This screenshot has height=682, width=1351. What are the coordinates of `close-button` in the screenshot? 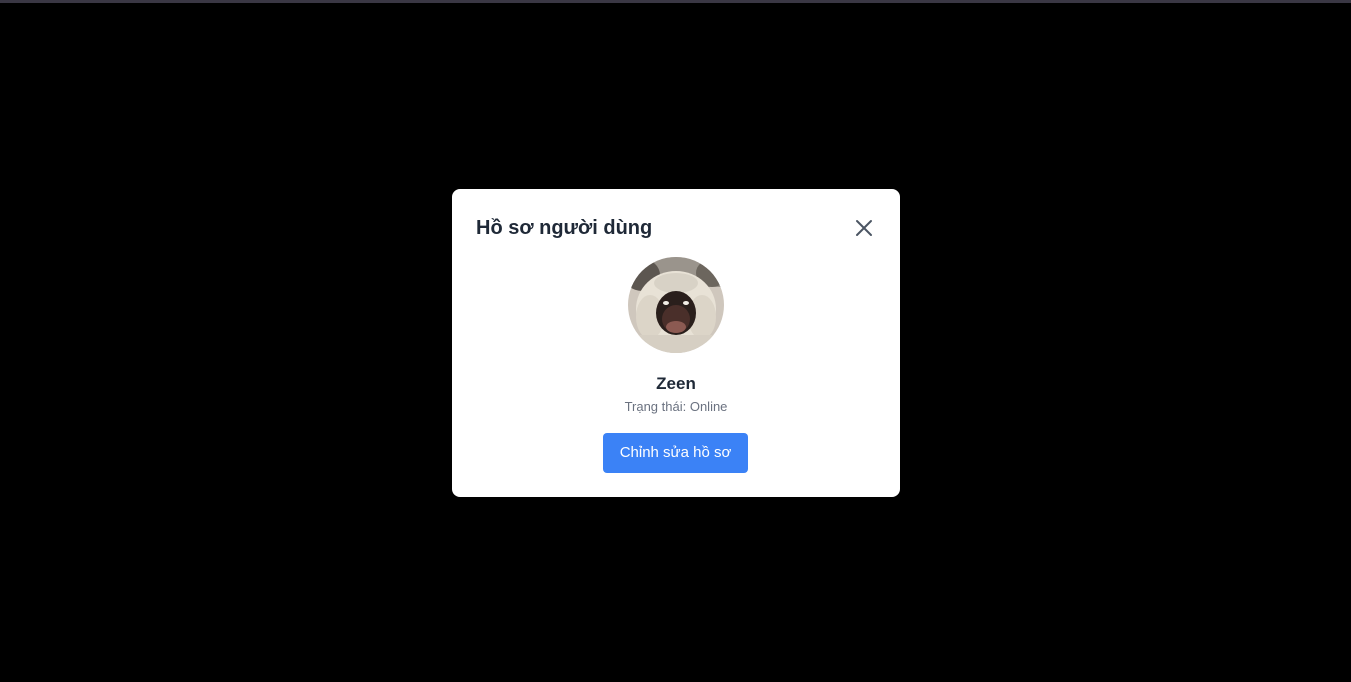 It's located at (864, 228).